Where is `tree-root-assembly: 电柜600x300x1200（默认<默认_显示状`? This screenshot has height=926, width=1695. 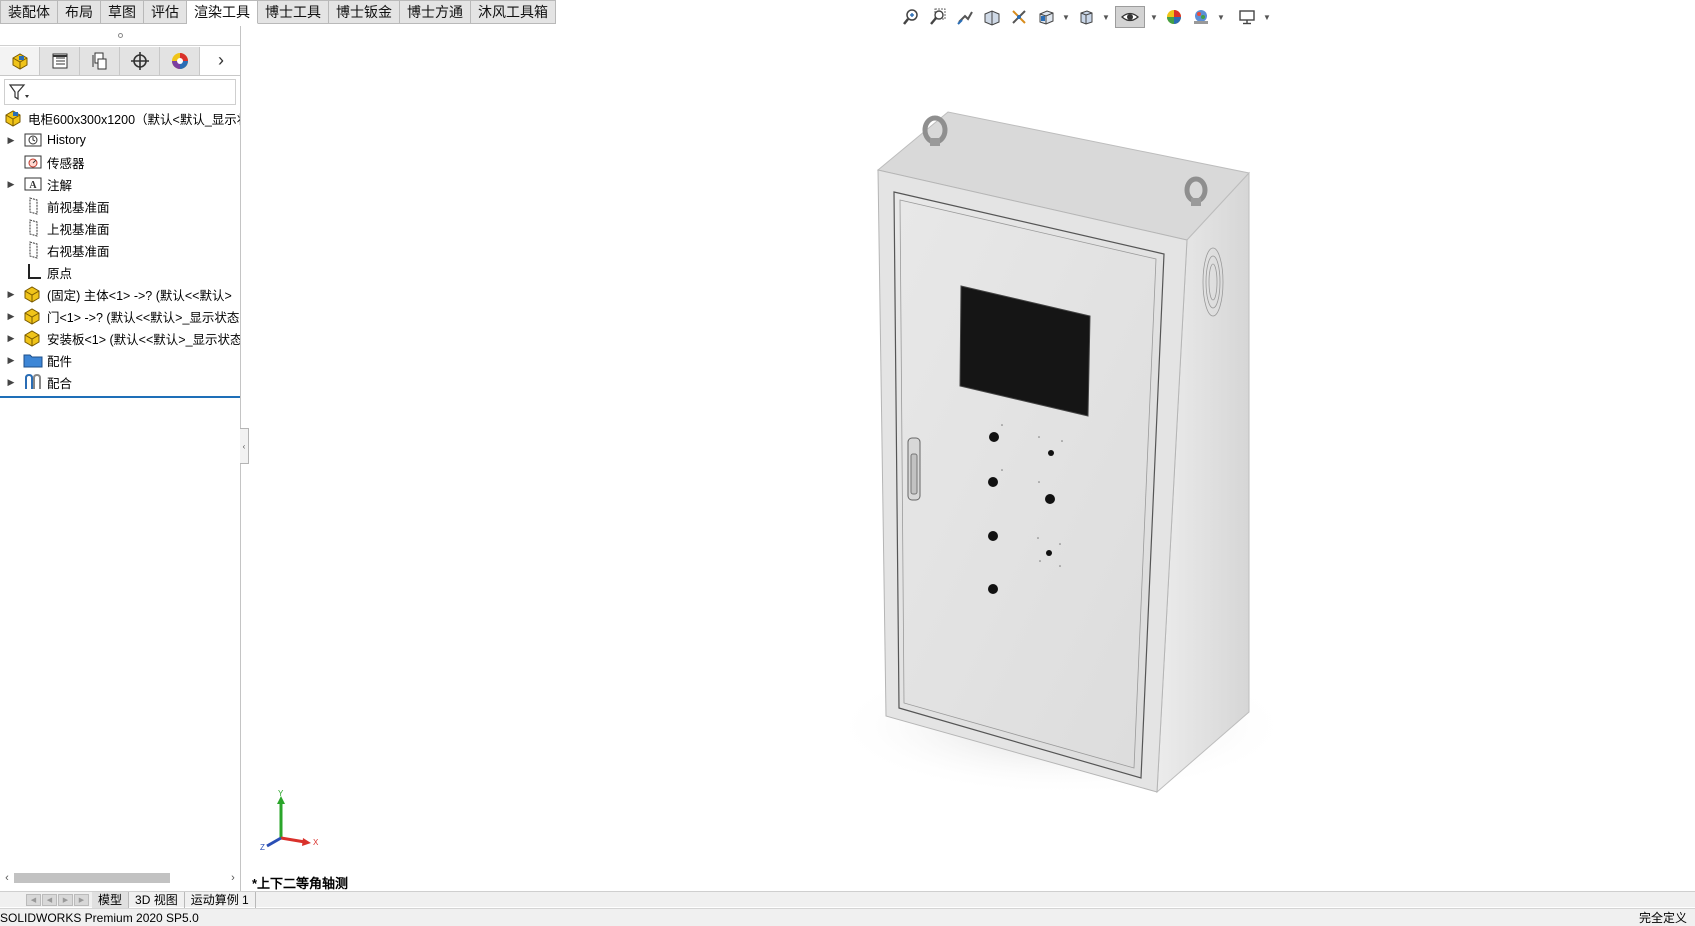
tree-root-assembly: 电柜600x300x1200（默认<默认_显示状 is located at coordinates (120, 118).